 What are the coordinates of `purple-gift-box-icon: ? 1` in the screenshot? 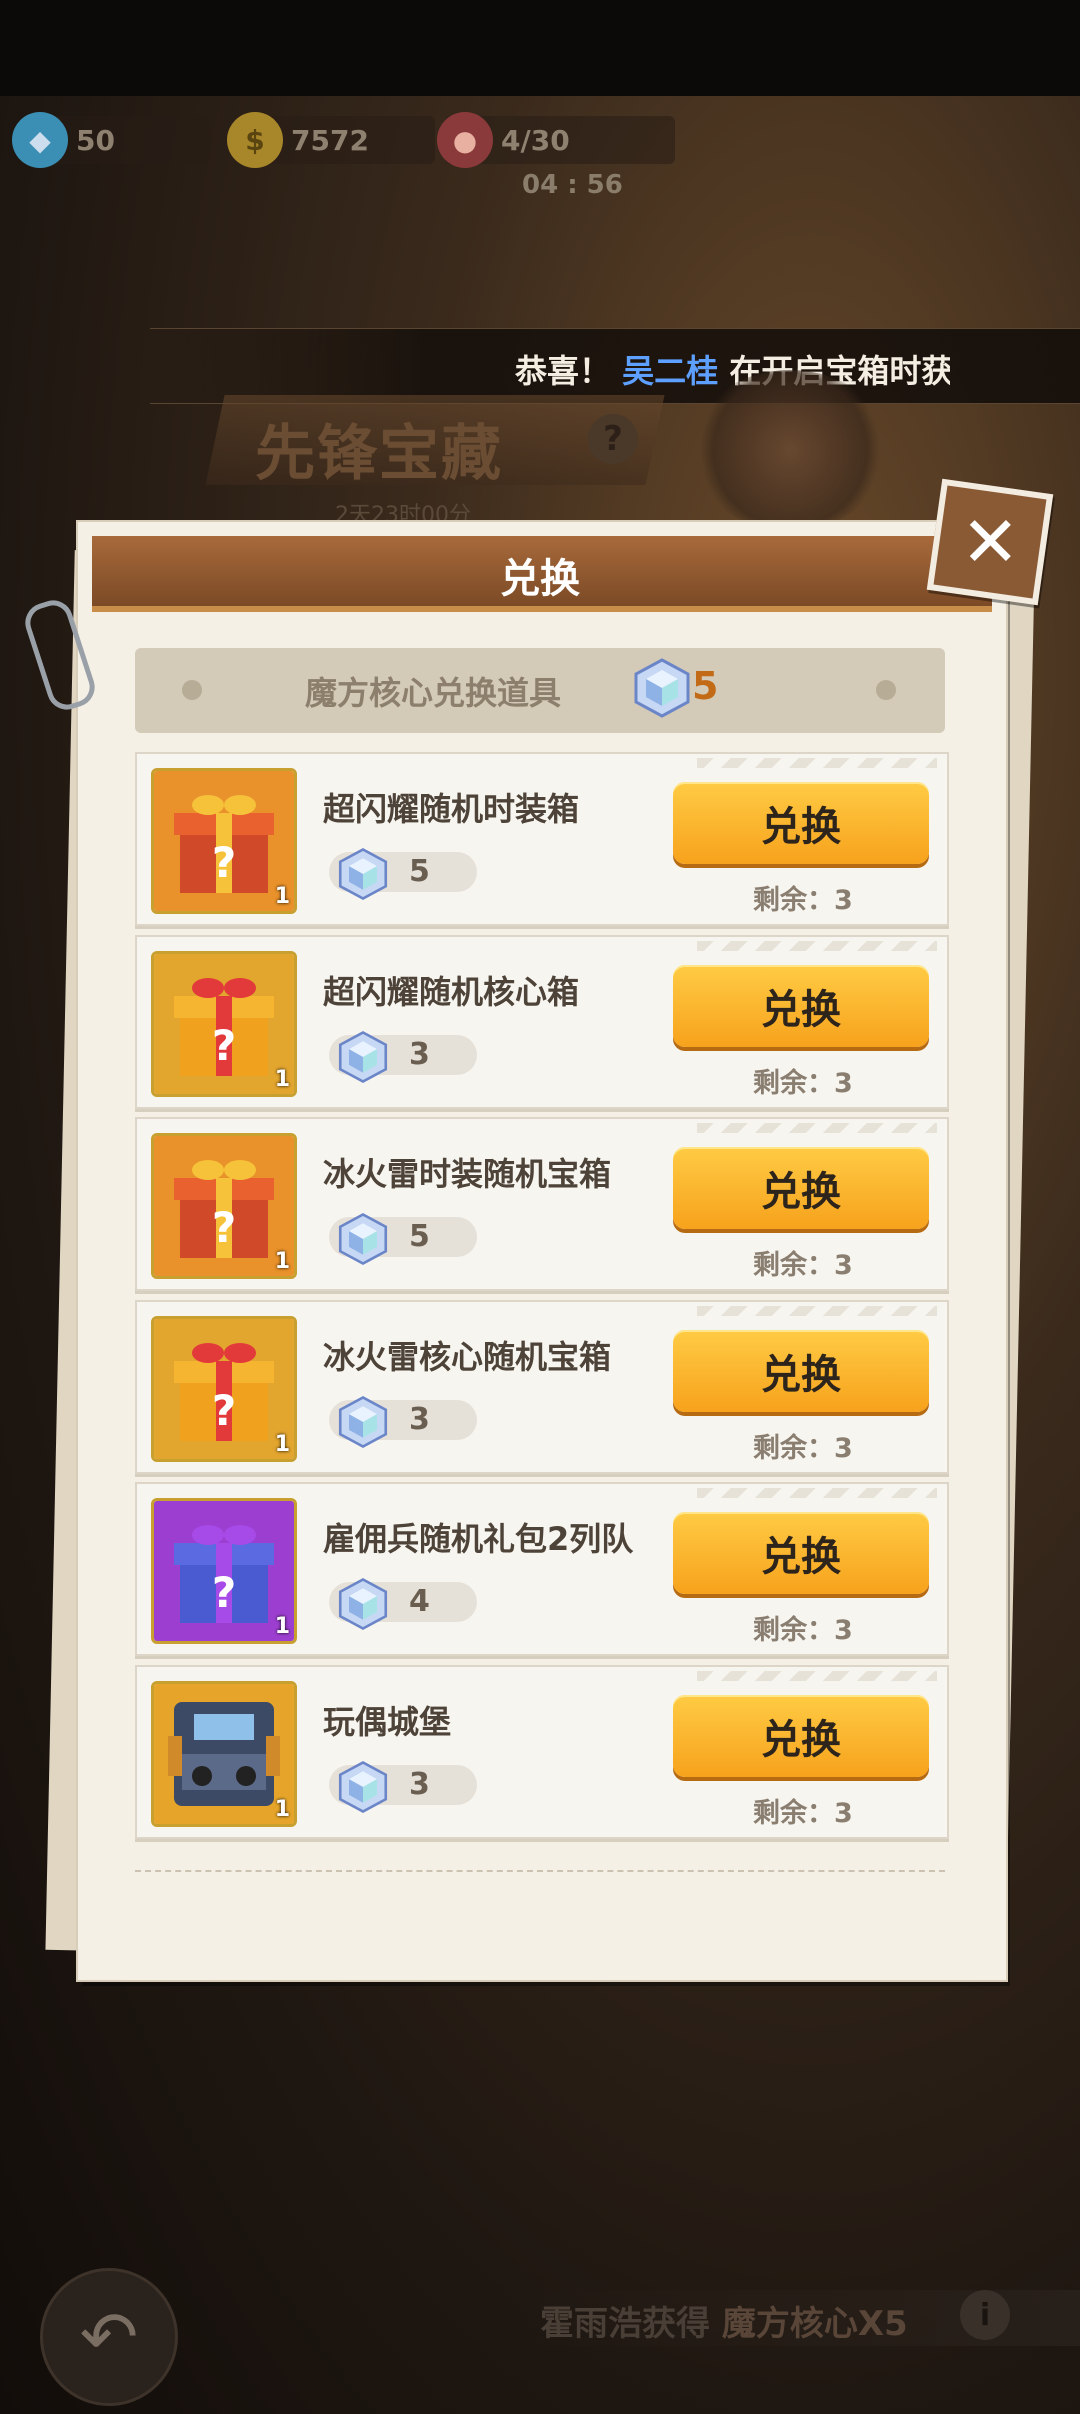 It's located at (224, 1571).